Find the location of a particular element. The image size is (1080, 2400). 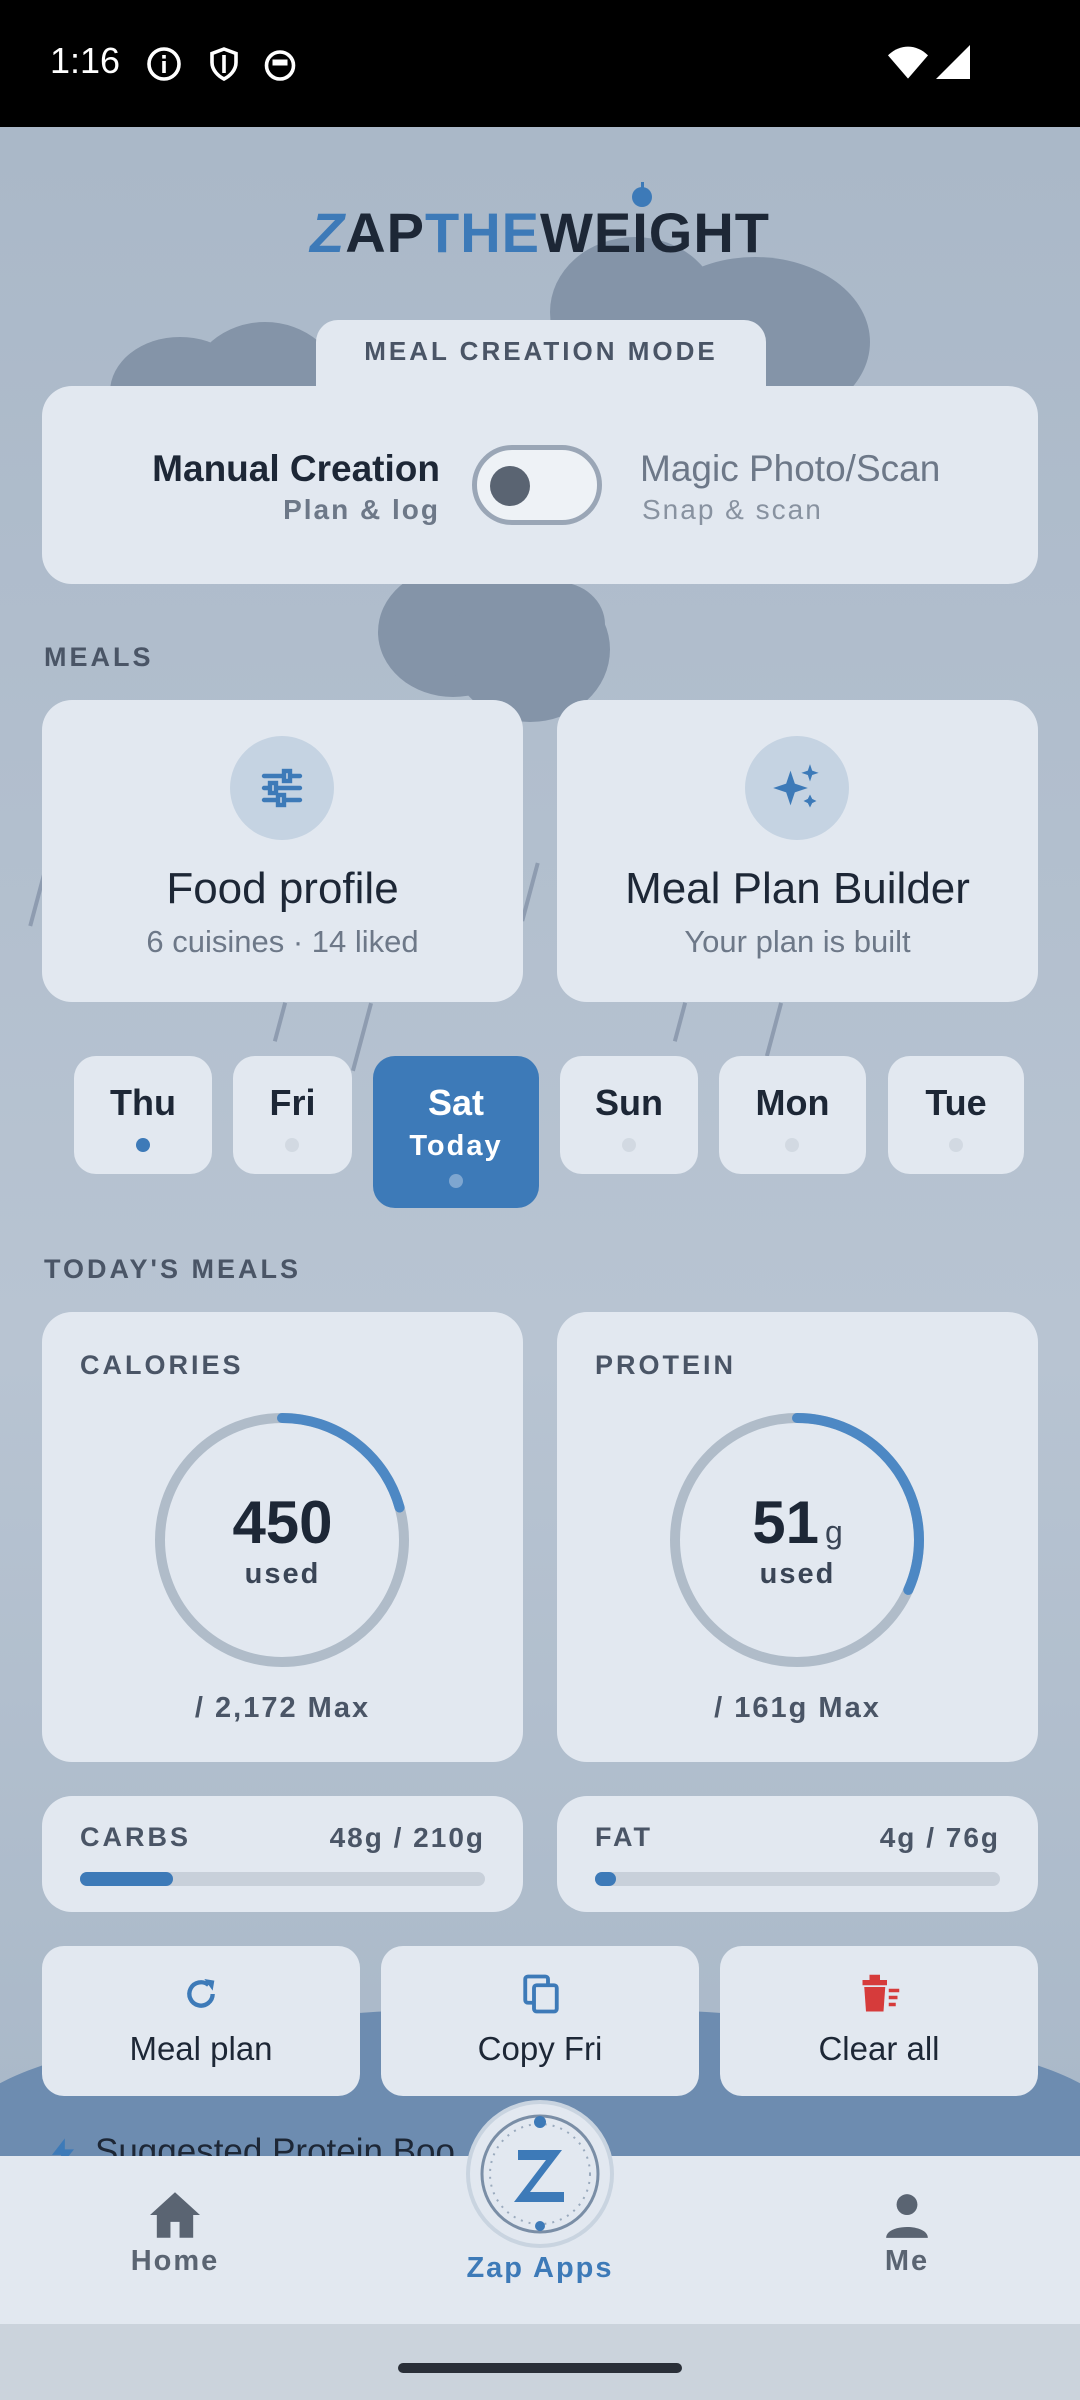

zap-apps-button is located at coordinates (540, 2174).